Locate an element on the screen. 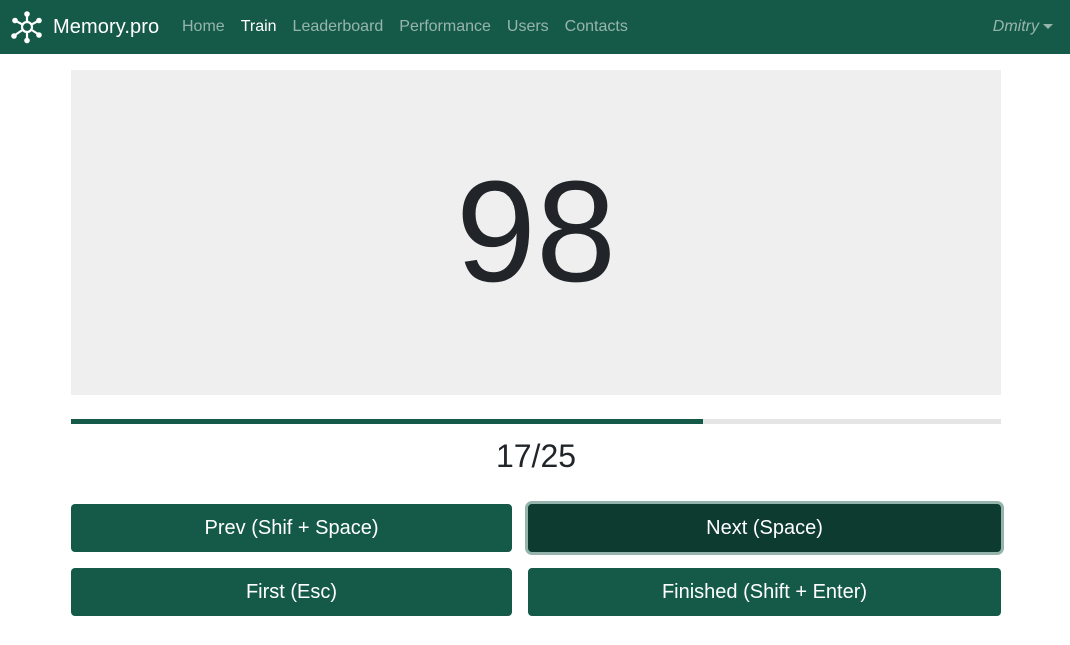 The image size is (1070, 645). brand-link: Memory.pro is located at coordinates (84, 27).